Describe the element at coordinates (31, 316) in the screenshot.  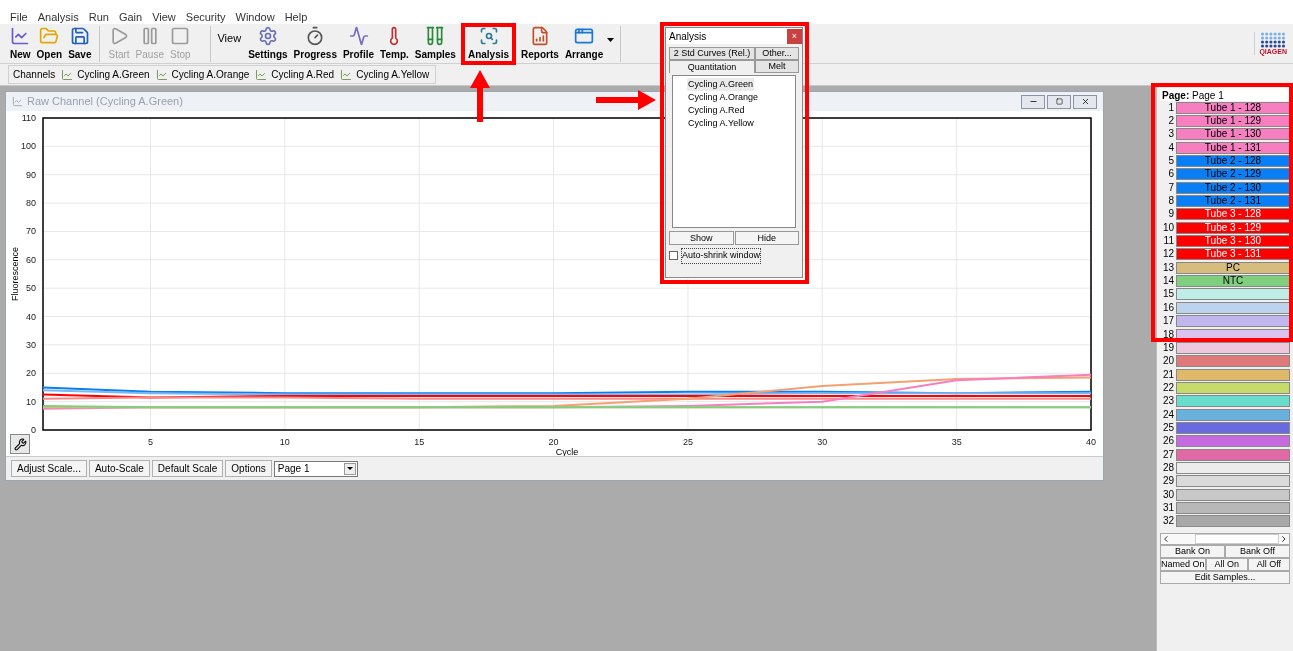
I see `y-tick-label: 40` at that location.